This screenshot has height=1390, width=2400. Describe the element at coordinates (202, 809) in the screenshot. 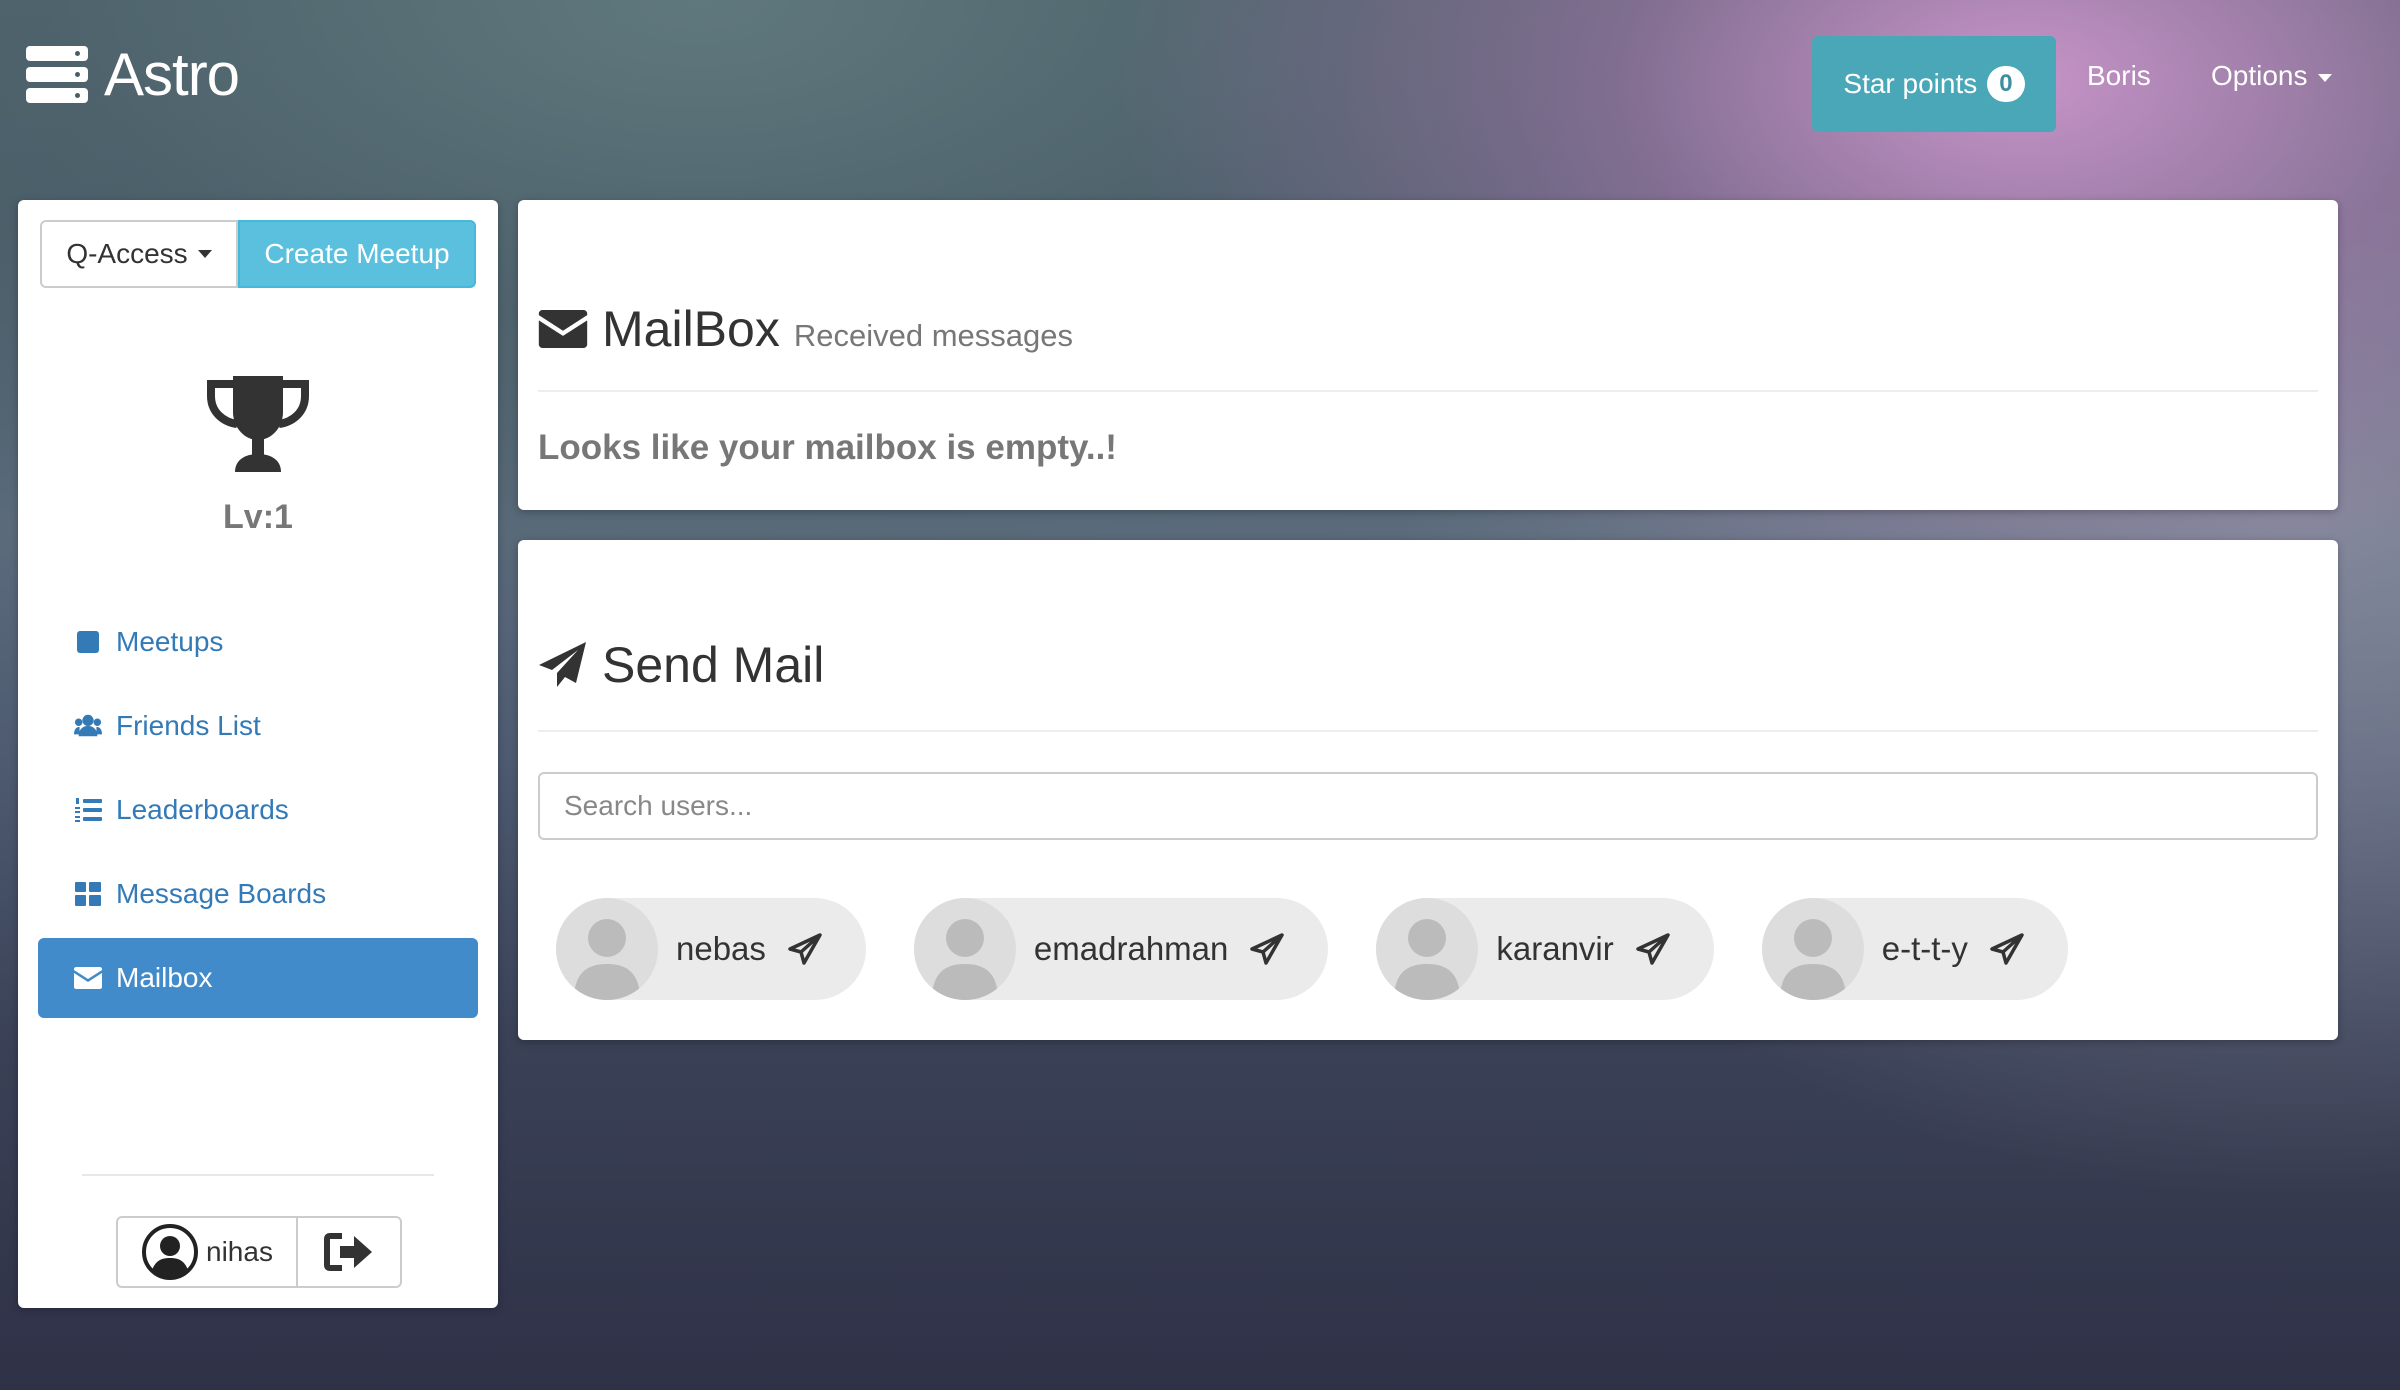

I see `sidebar-item-label: Leaderboards` at that location.